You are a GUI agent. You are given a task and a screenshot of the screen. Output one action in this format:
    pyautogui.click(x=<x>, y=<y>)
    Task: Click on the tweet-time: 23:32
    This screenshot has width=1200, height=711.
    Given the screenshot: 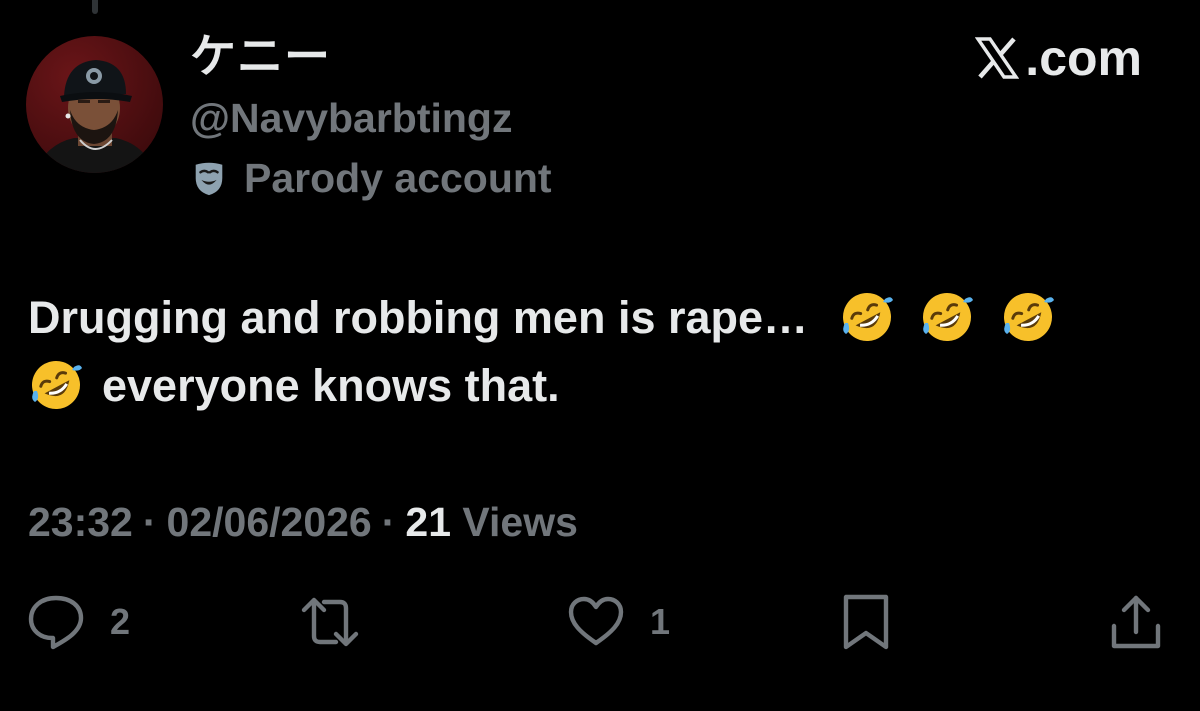 What is the action you would take?
    pyautogui.click(x=80, y=522)
    